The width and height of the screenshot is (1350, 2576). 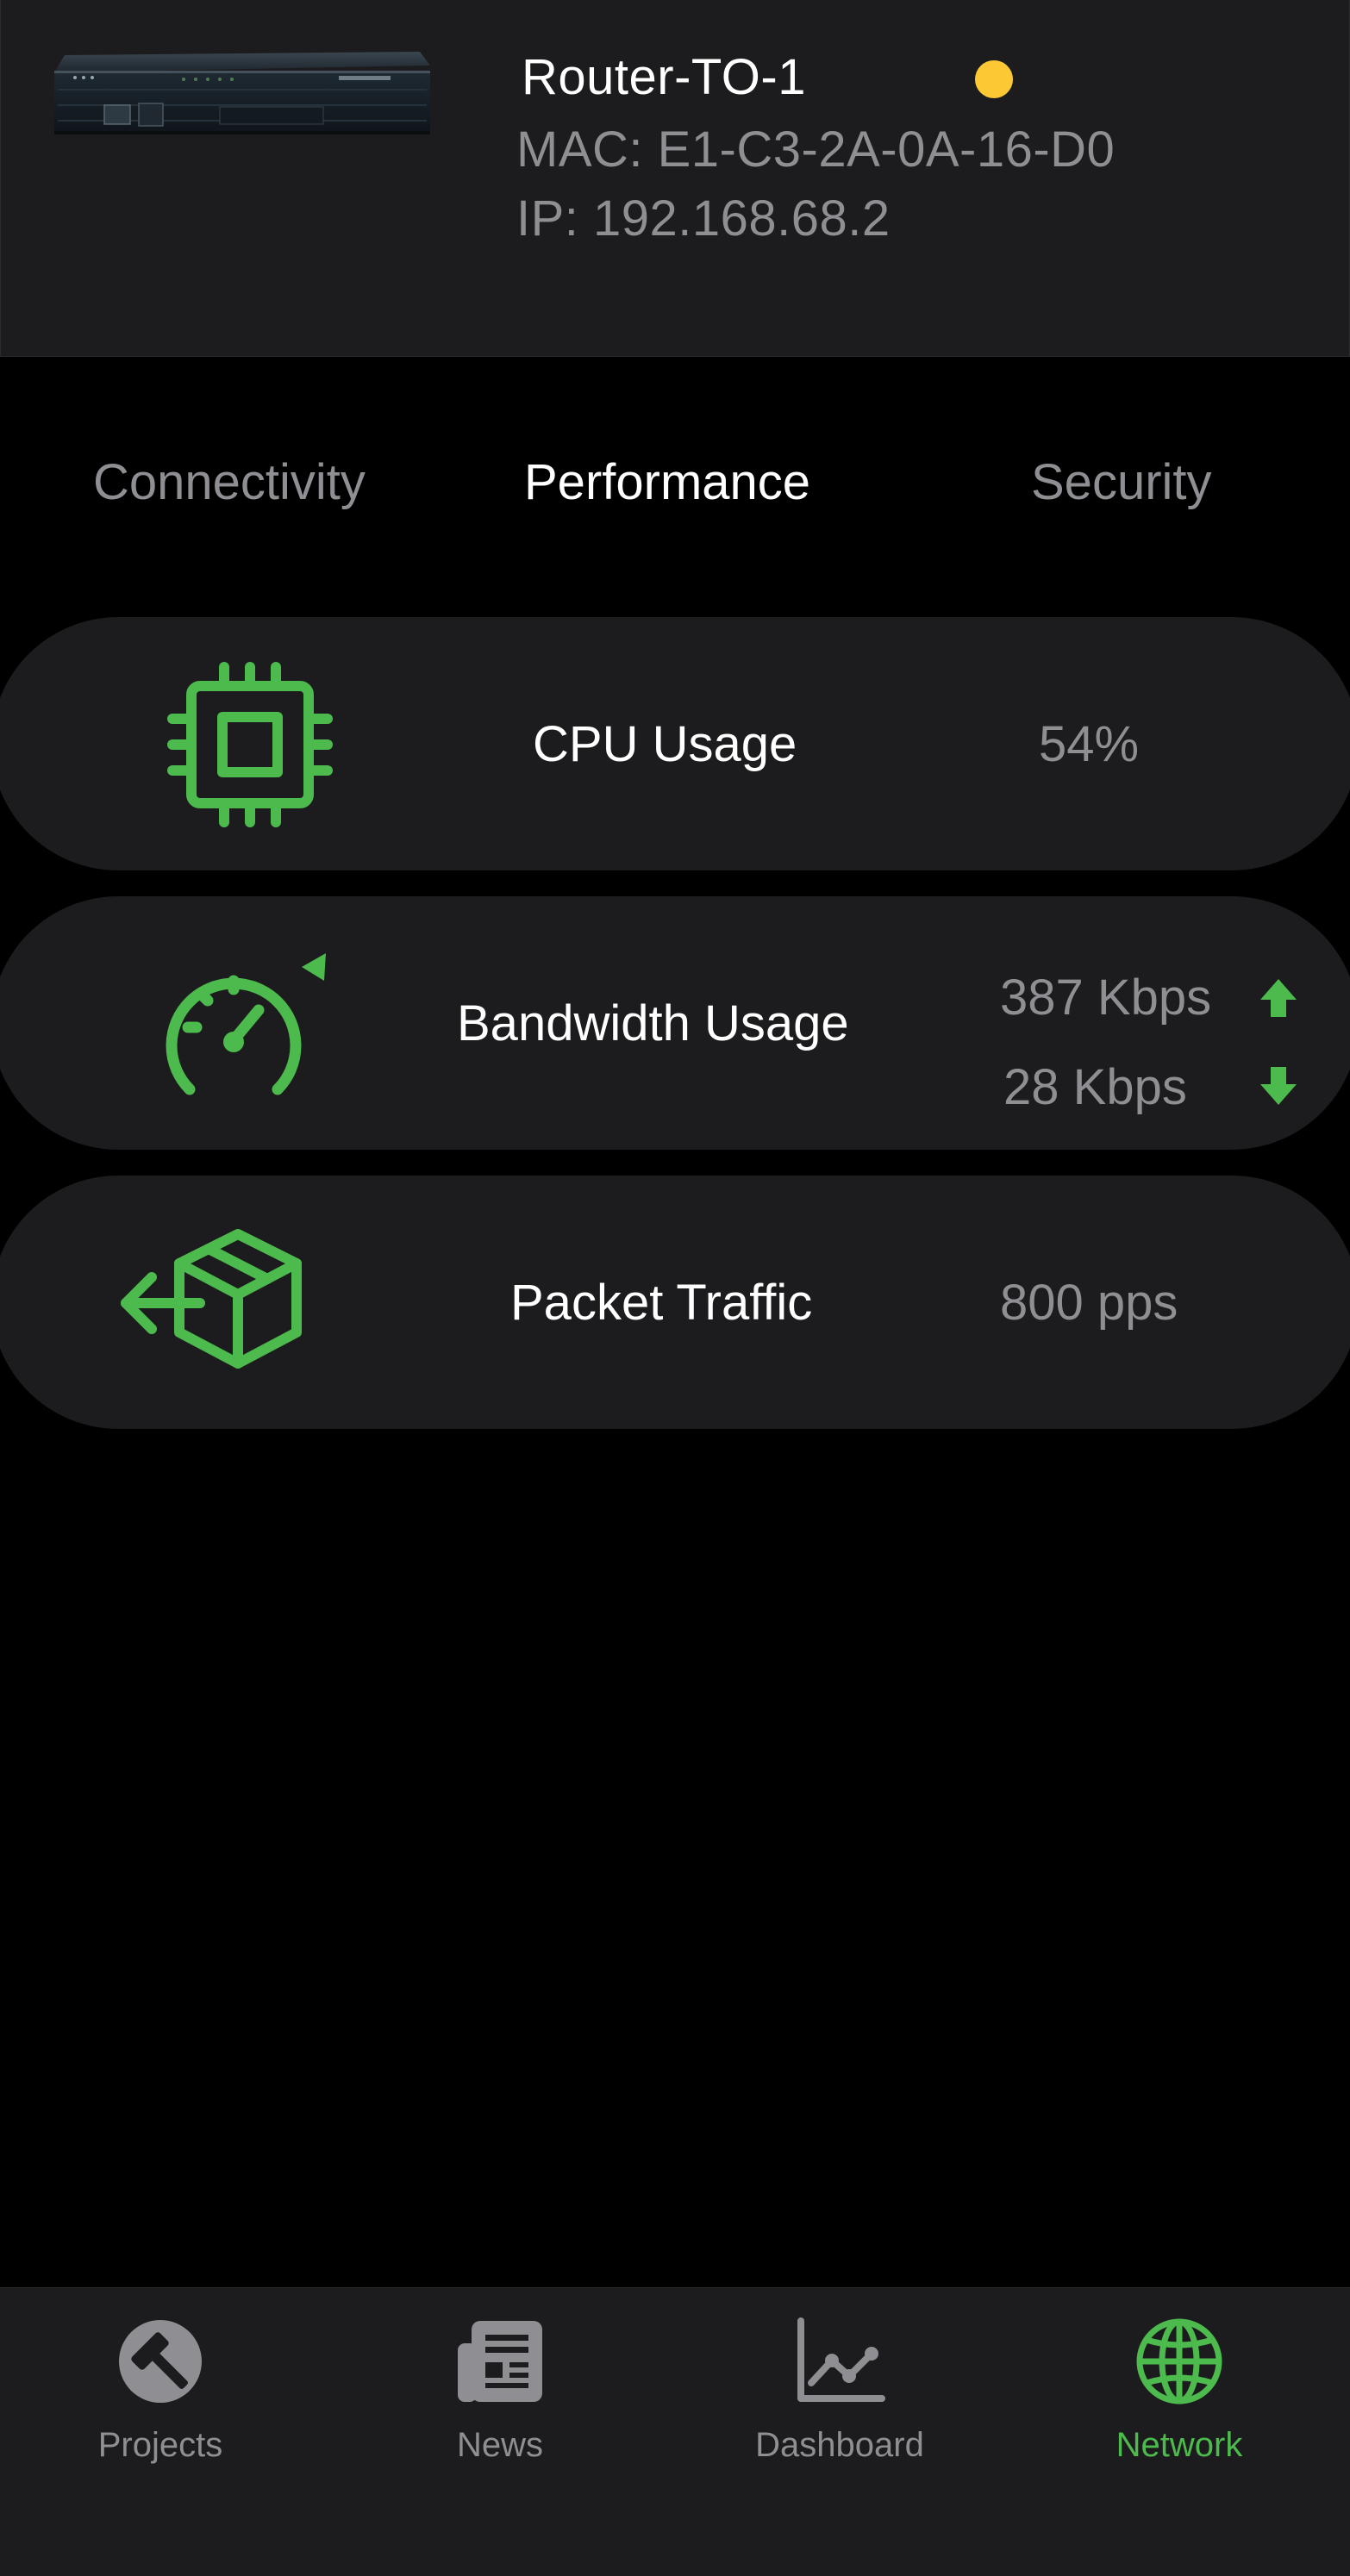 I want to click on tabbar-label-dashboard: Dashboard, so click(x=839, y=2445).